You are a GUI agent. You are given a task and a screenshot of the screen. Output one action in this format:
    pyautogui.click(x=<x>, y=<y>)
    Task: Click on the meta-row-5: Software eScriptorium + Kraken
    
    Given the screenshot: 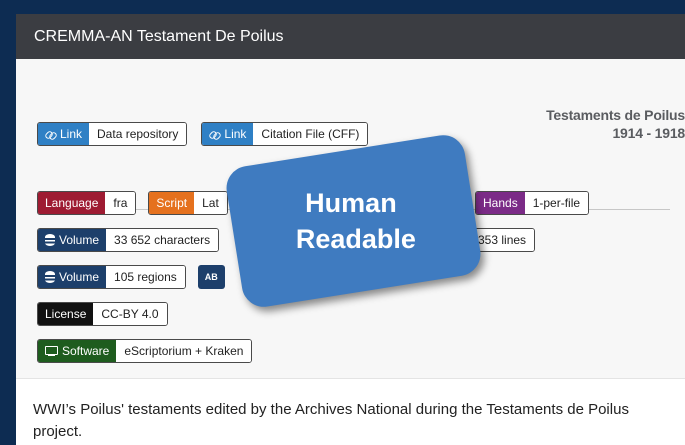 What is the action you would take?
    pyautogui.click(x=145, y=351)
    